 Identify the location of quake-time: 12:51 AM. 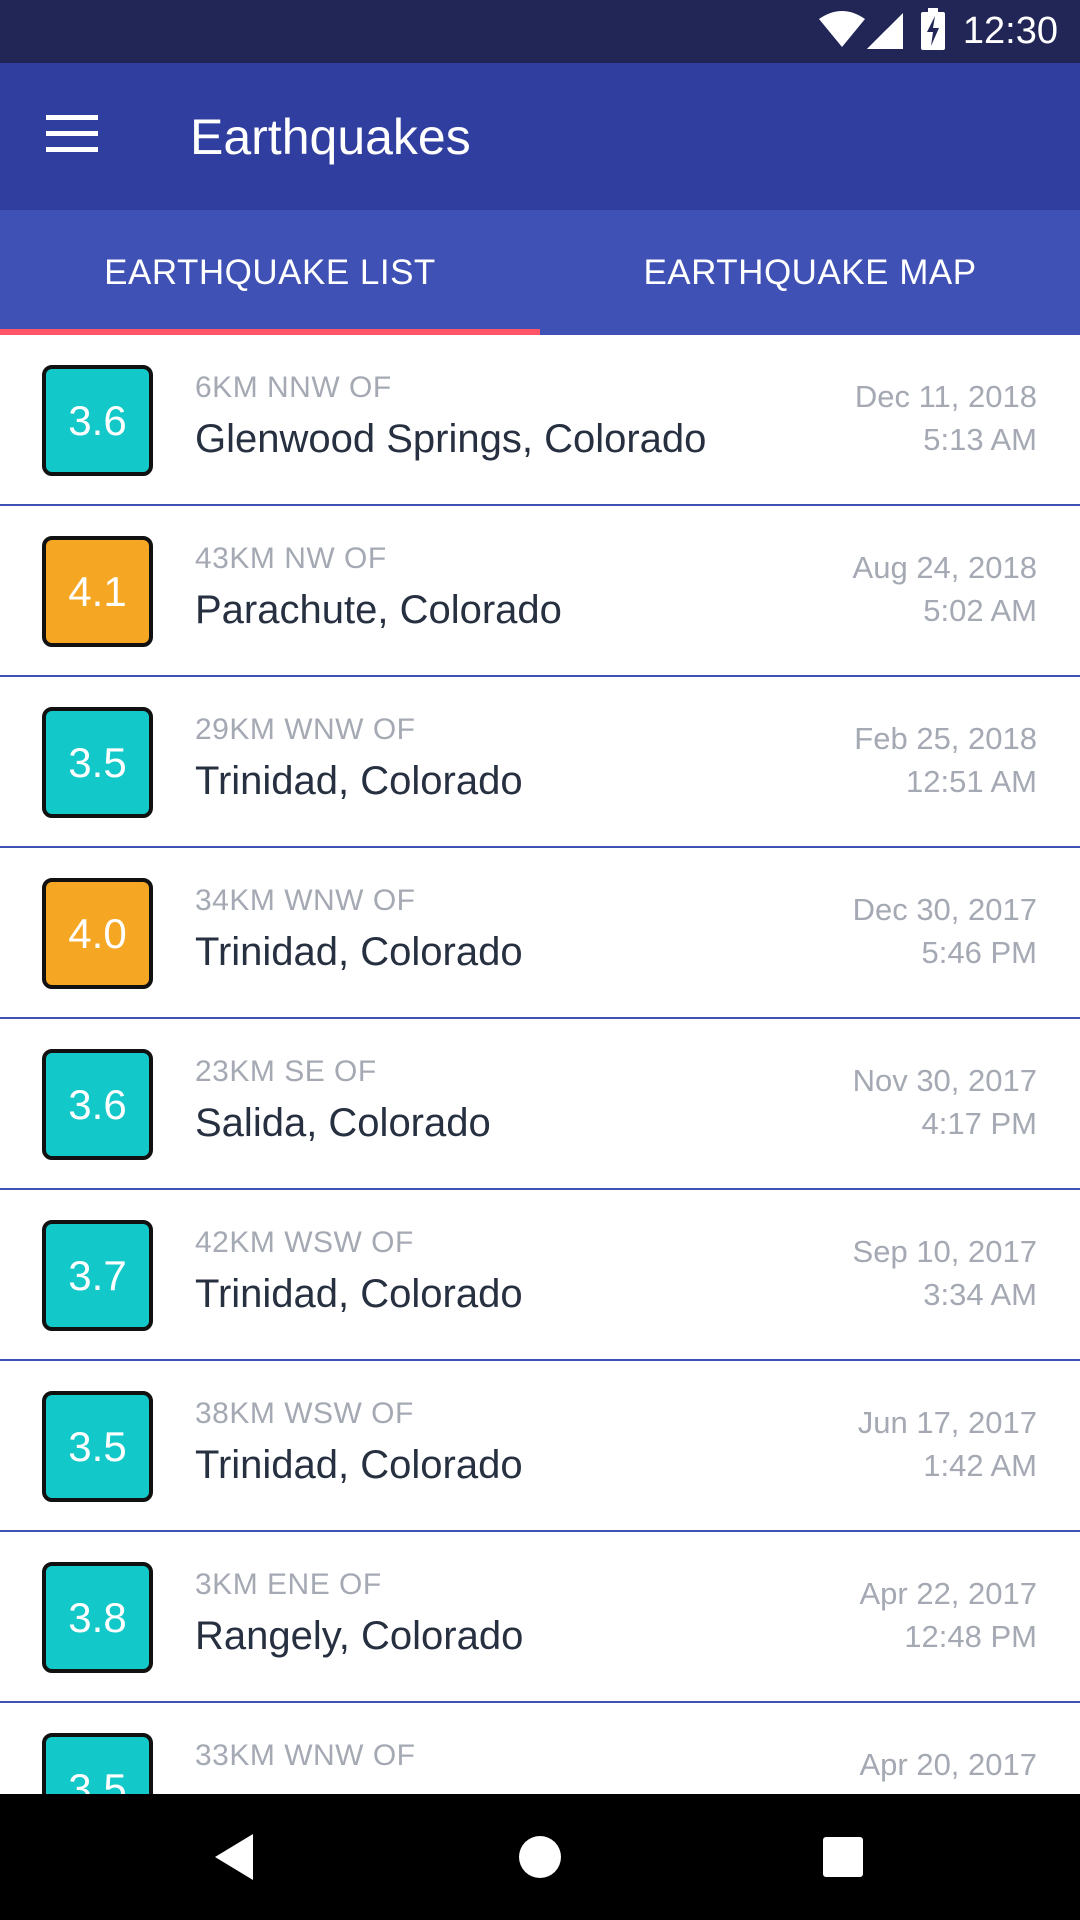
(971, 781).